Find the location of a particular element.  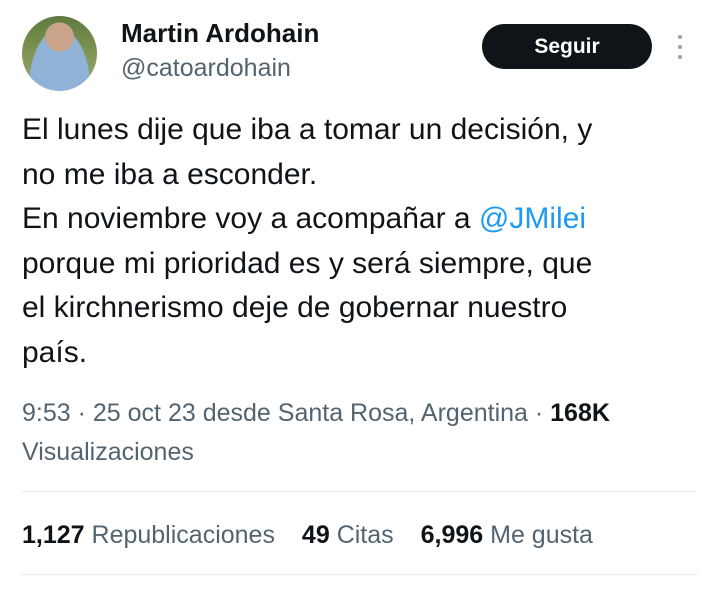

views-label: Visualizaciones is located at coordinates (108, 452).